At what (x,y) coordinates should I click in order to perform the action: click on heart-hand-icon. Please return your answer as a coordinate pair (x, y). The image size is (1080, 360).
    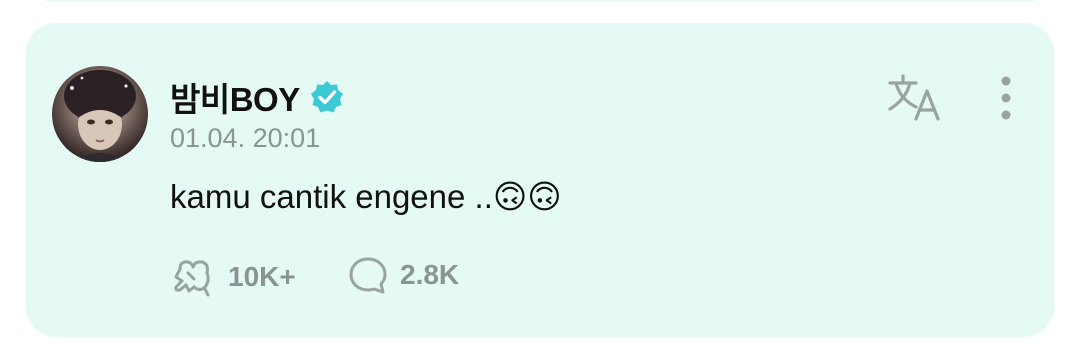
    Looking at the image, I should click on (192, 278).